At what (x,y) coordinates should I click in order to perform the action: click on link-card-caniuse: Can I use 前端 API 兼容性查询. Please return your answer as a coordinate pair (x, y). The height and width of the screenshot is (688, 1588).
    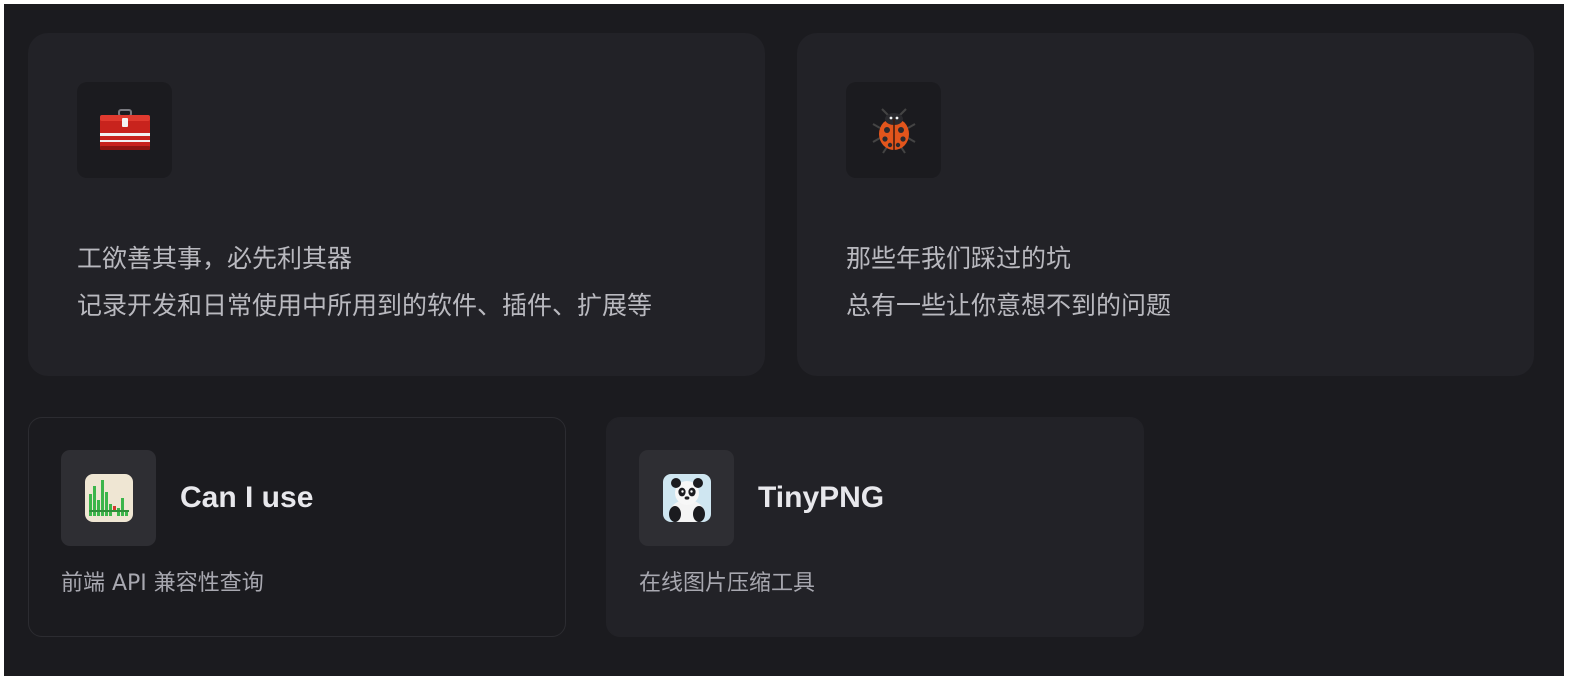
    Looking at the image, I should click on (297, 527).